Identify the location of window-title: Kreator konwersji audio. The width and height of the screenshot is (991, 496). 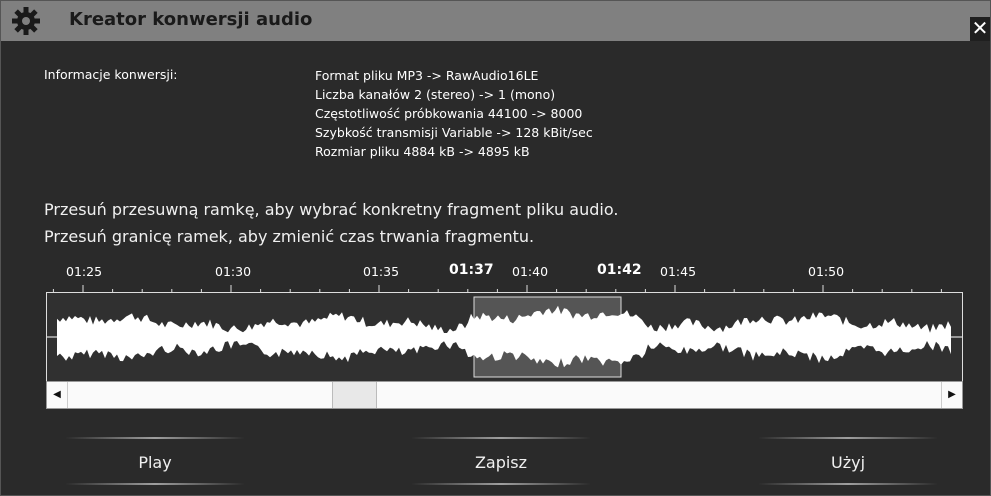
(191, 19).